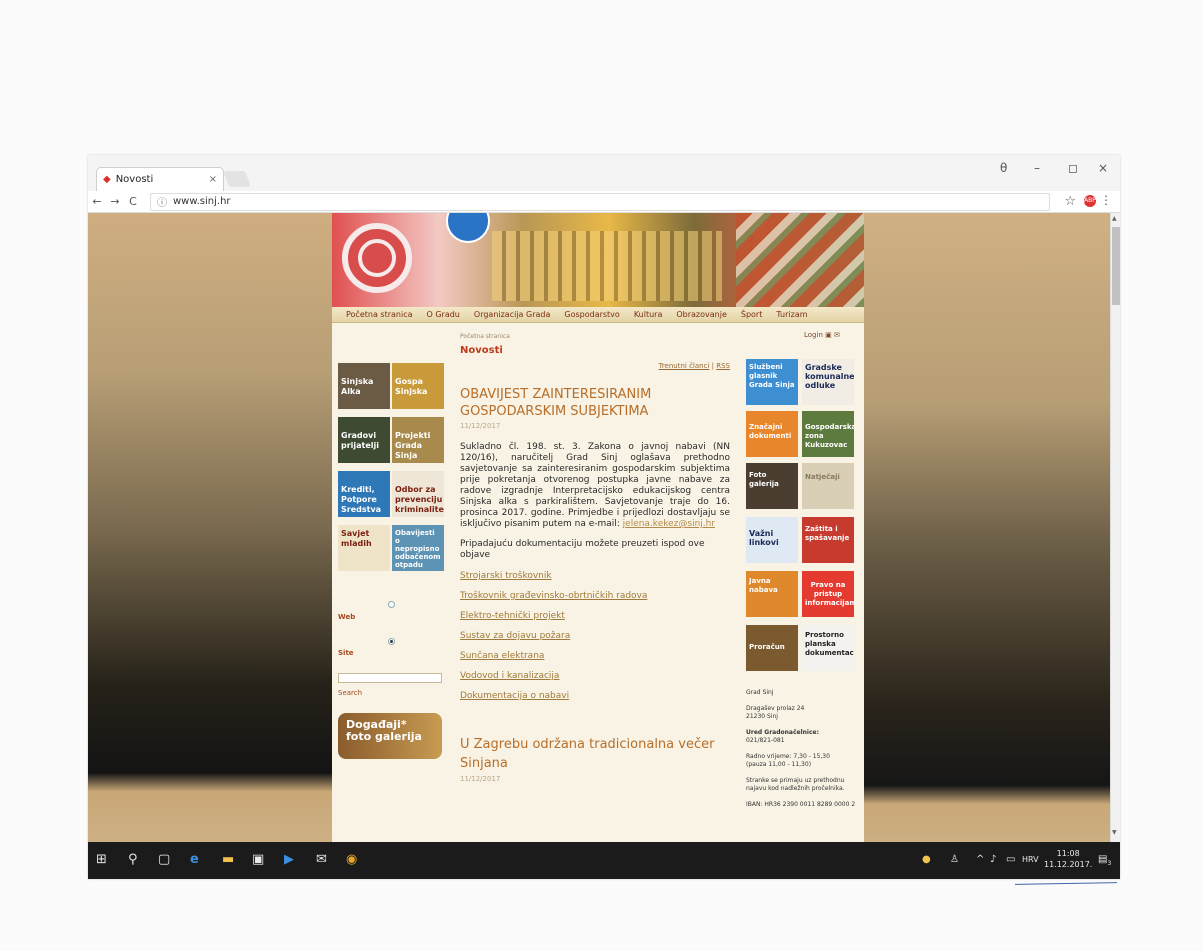  Describe the element at coordinates (595, 596) in the screenshot. I see `doc-link: Troškovnik građevinsko-obrtničkih radova` at that location.